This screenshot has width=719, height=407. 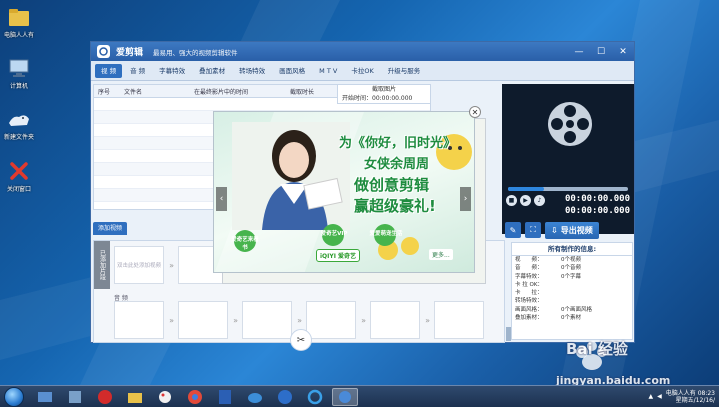 What do you see at coordinates (579, 51) in the screenshot?
I see `minimize-button: —` at bounding box center [579, 51].